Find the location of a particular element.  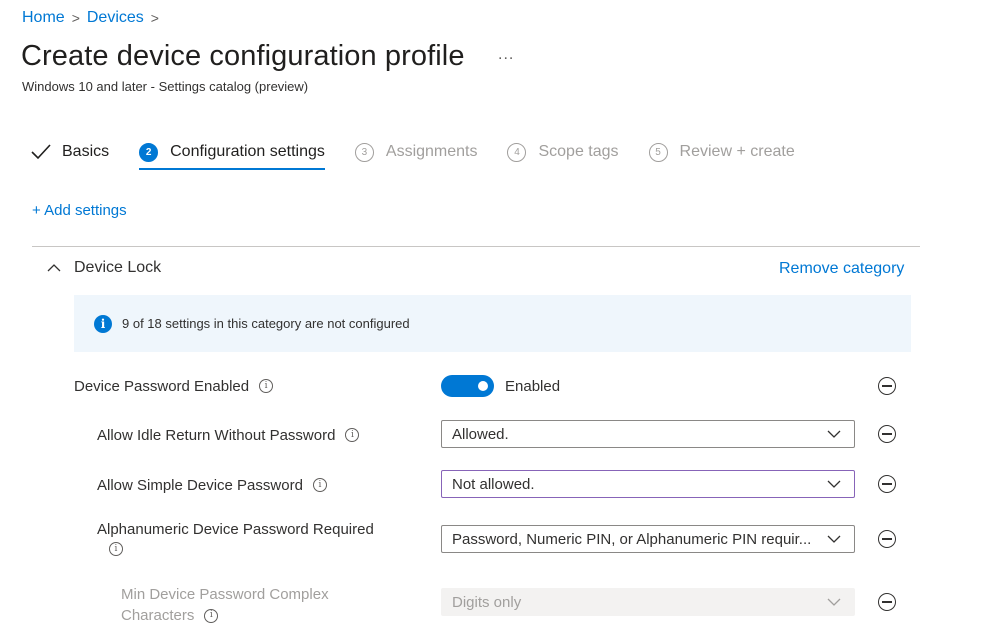

step-review-create: 5 Review + create is located at coordinates (721, 152).